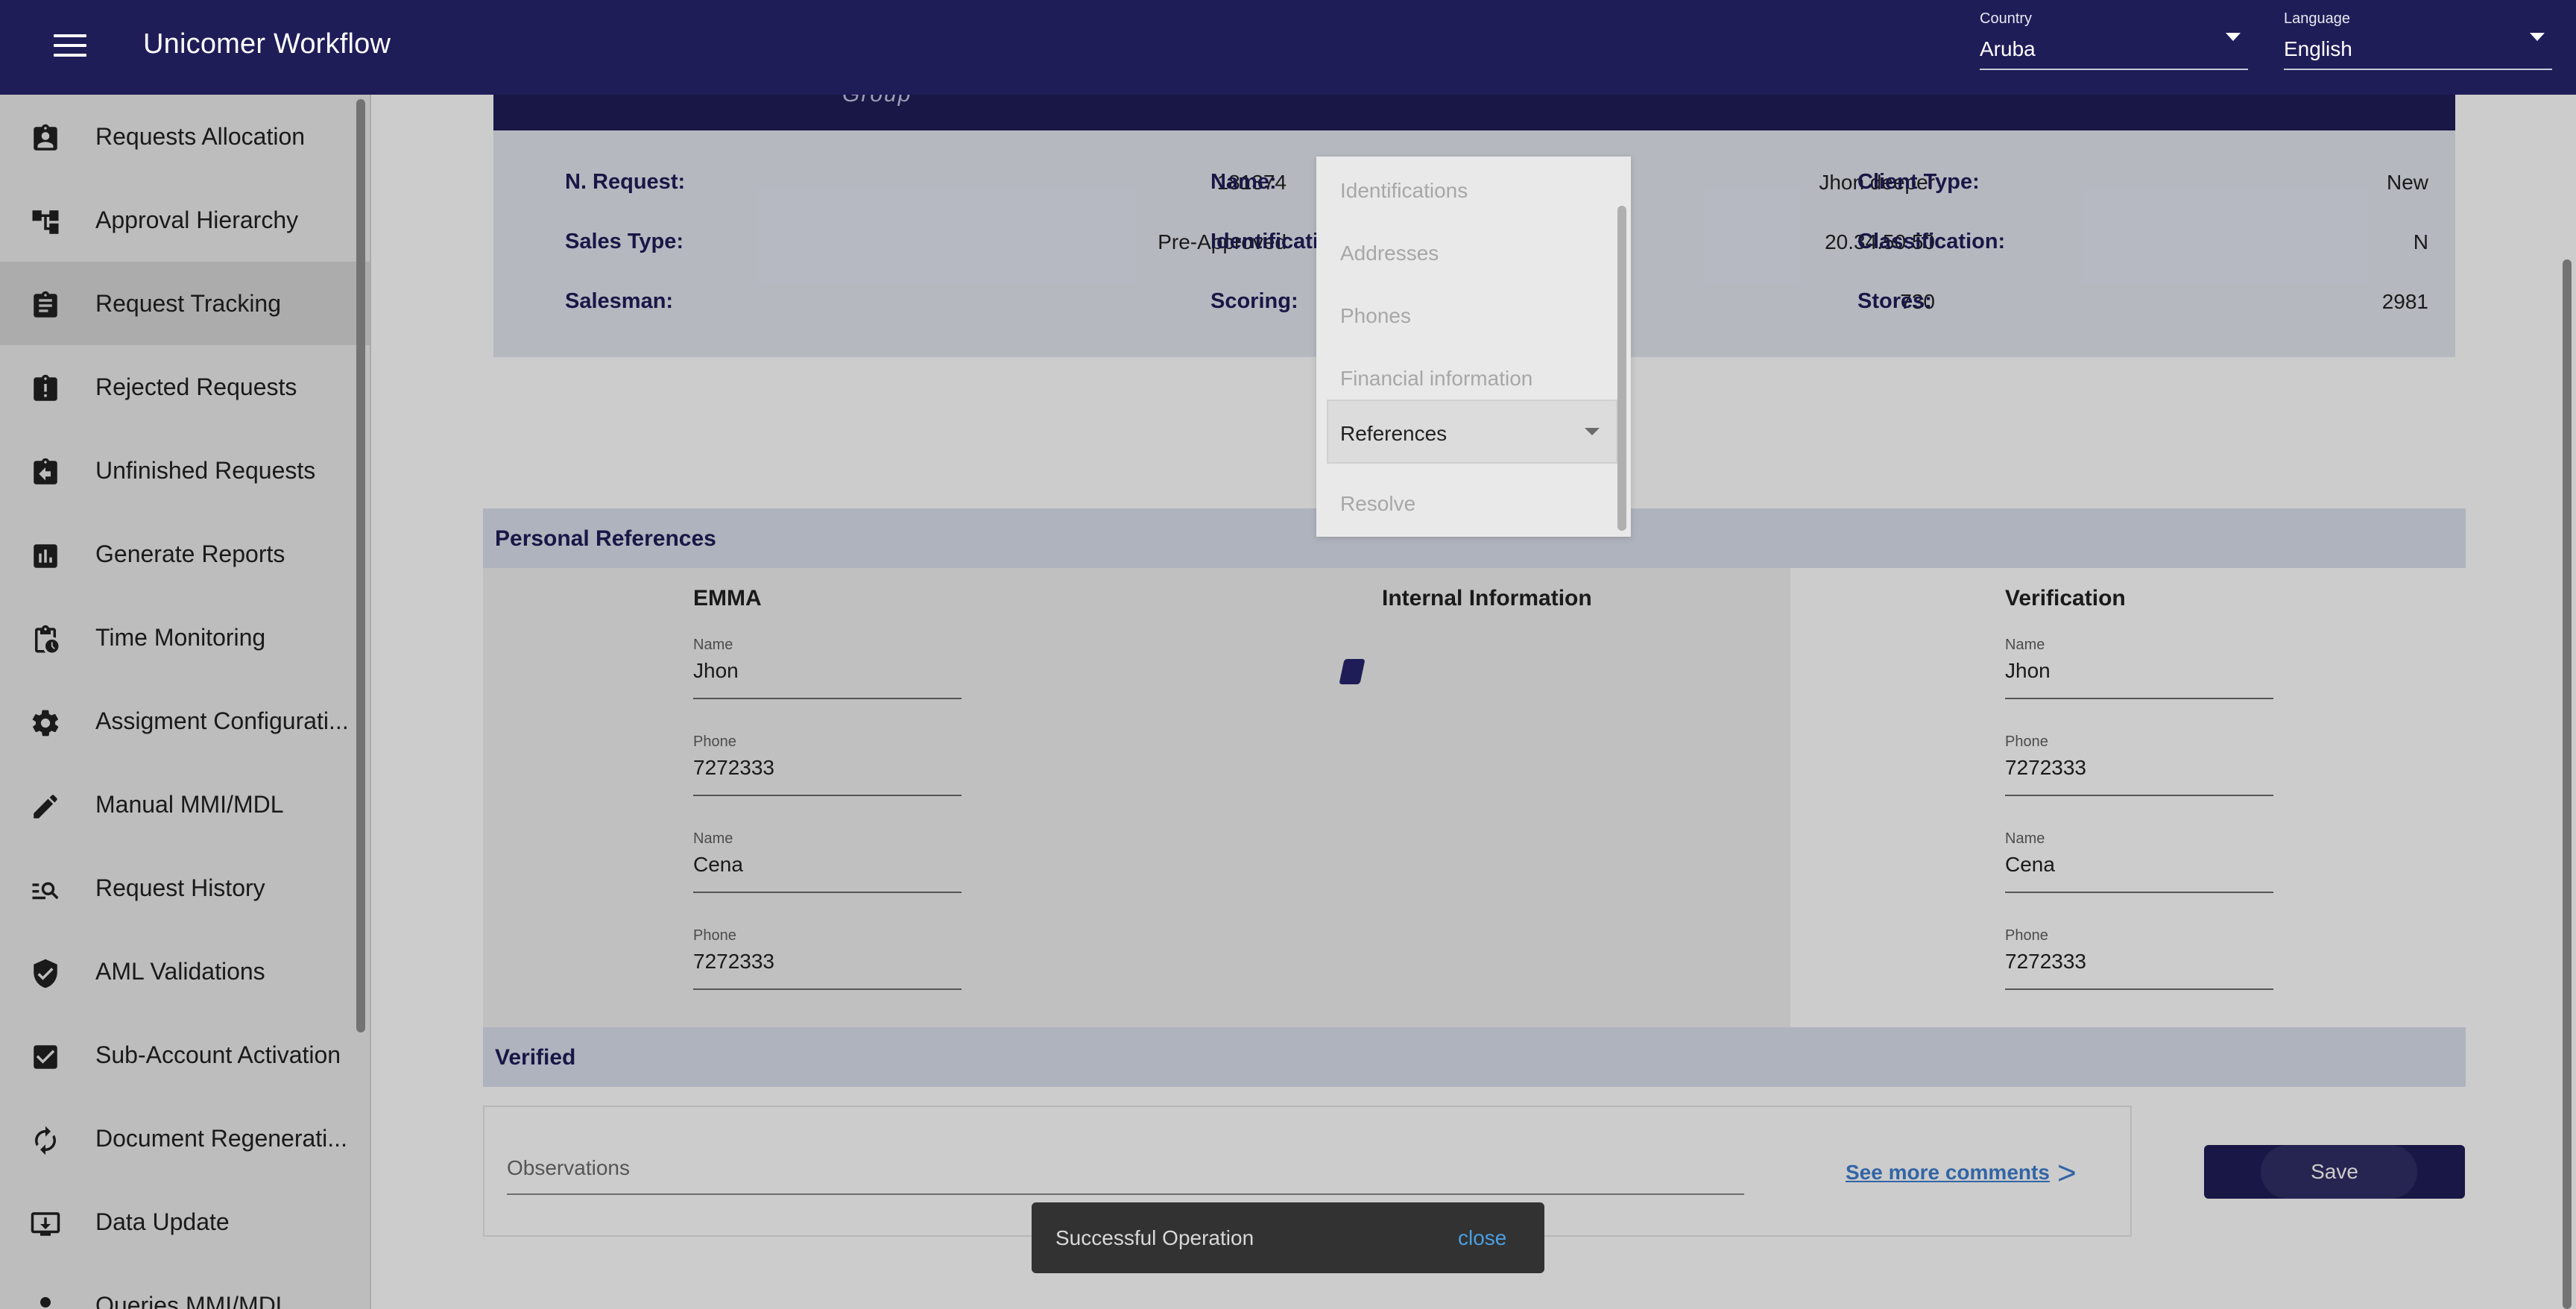 The height and width of the screenshot is (1309, 2576). I want to click on menu-item-phones: Phones, so click(1375, 316).